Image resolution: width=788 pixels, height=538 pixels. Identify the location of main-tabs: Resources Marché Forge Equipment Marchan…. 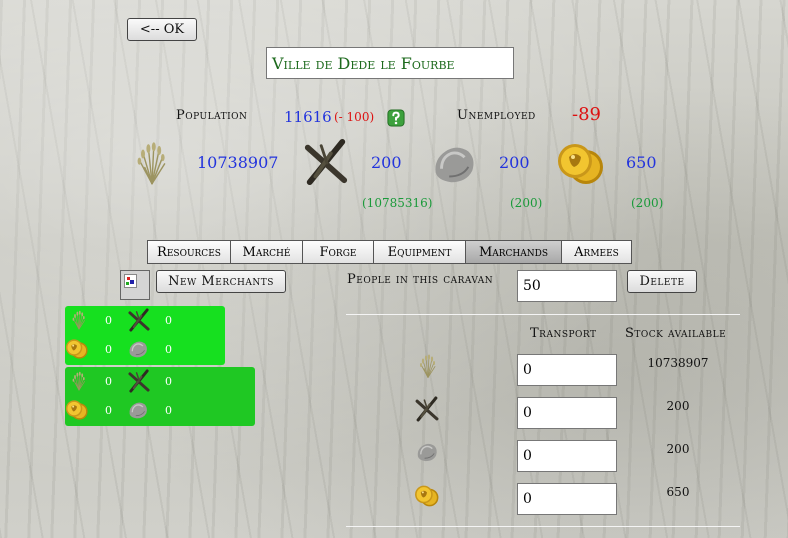
(389, 252).